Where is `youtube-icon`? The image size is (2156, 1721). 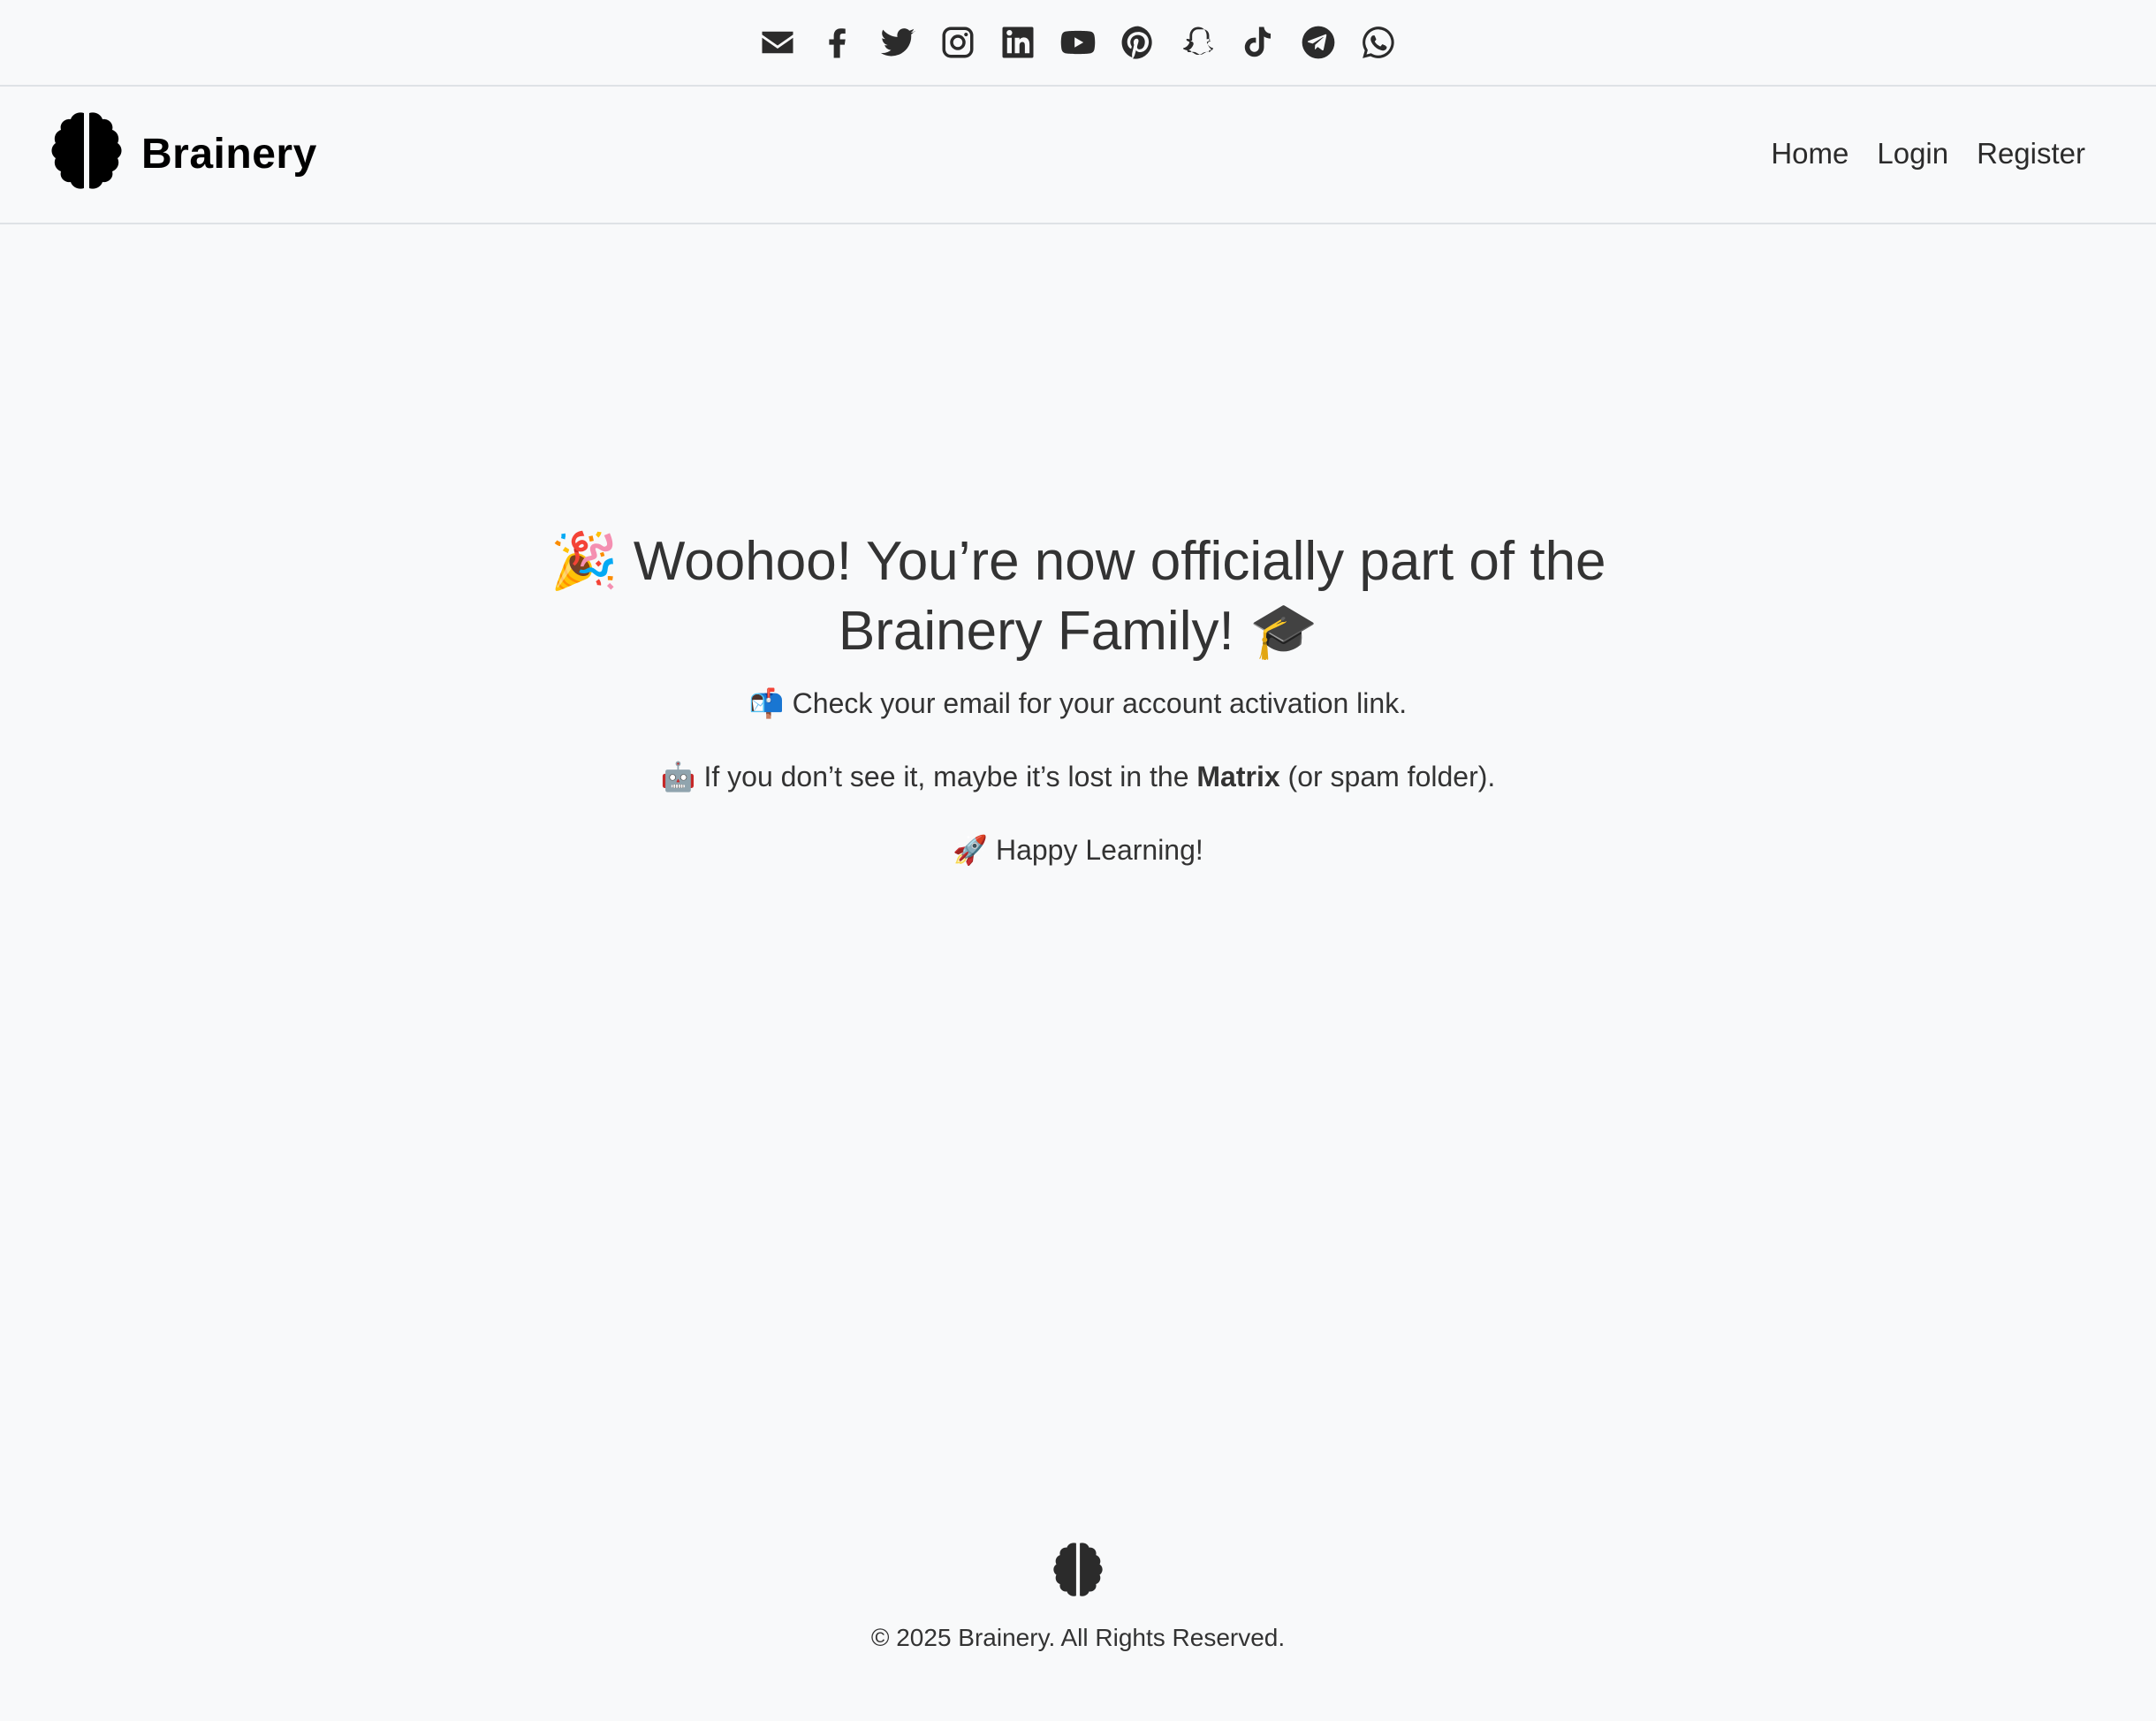
youtube-icon is located at coordinates (1078, 43).